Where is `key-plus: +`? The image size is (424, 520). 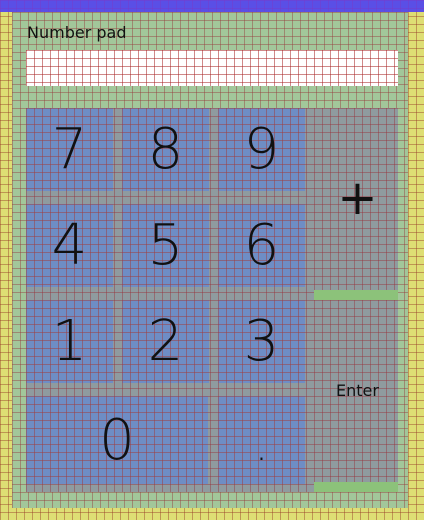
key-plus: + is located at coordinates (357, 198).